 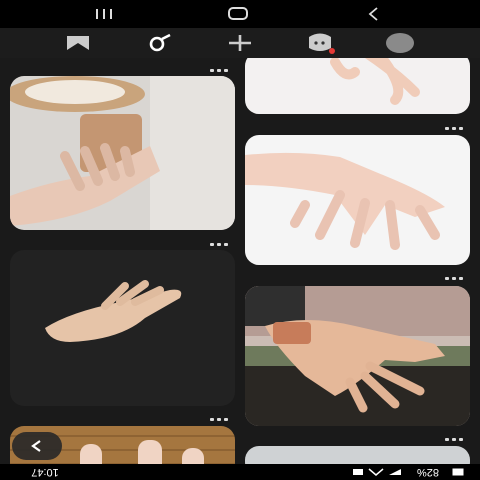 I want to click on search-icon, so click(x=160, y=43).